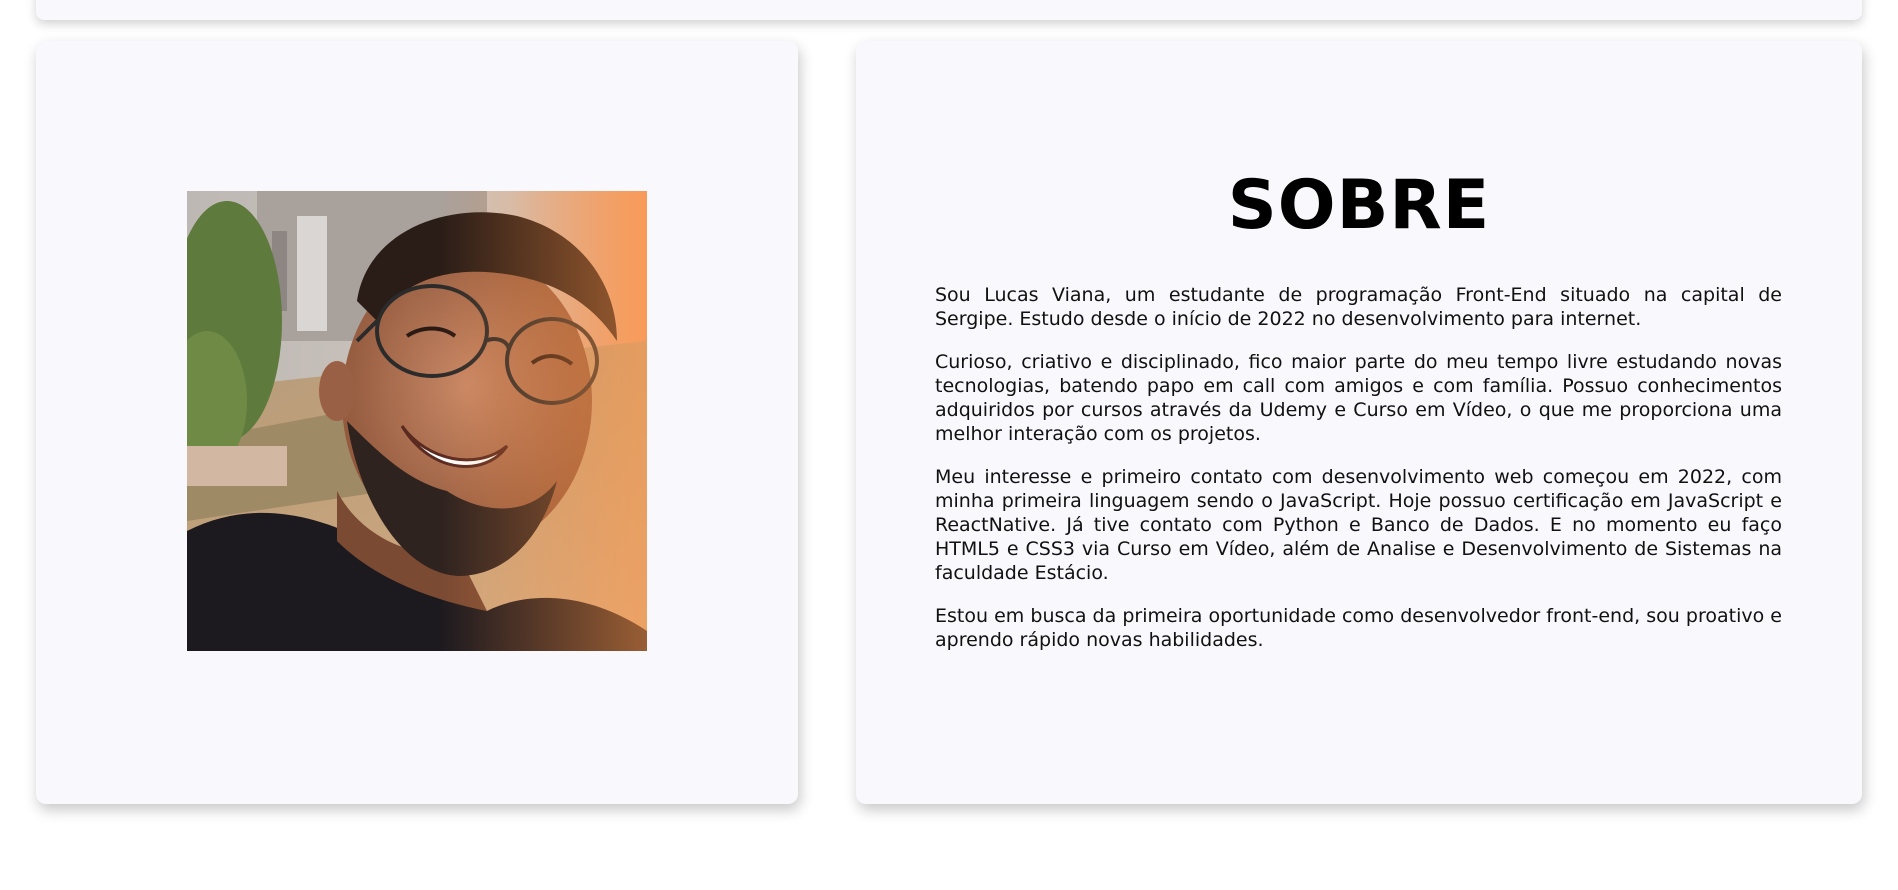 This screenshot has height=890, width=1898. What do you see at coordinates (949, 10) in the screenshot?
I see `previous-section-card` at bounding box center [949, 10].